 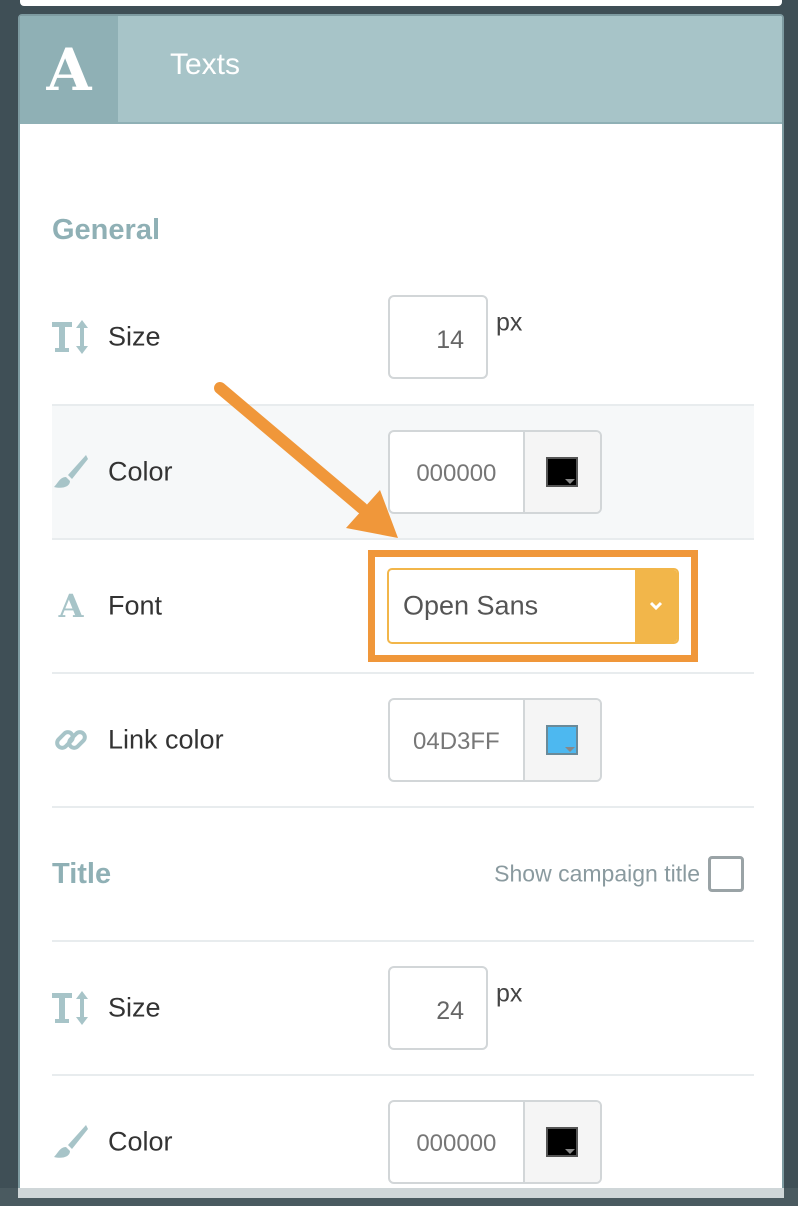 What do you see at coordinates (726, 874) in the screenshot?
I see `show-campaign-title-checkbox` at bounding box center [726, 874].